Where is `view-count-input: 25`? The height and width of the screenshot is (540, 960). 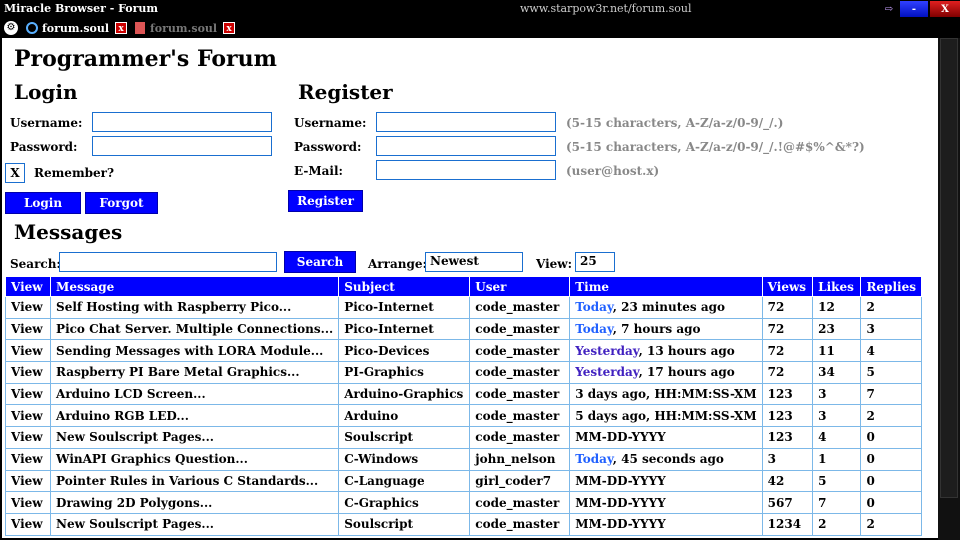 view-count-input: 25 is located at coordinates (595, 262).